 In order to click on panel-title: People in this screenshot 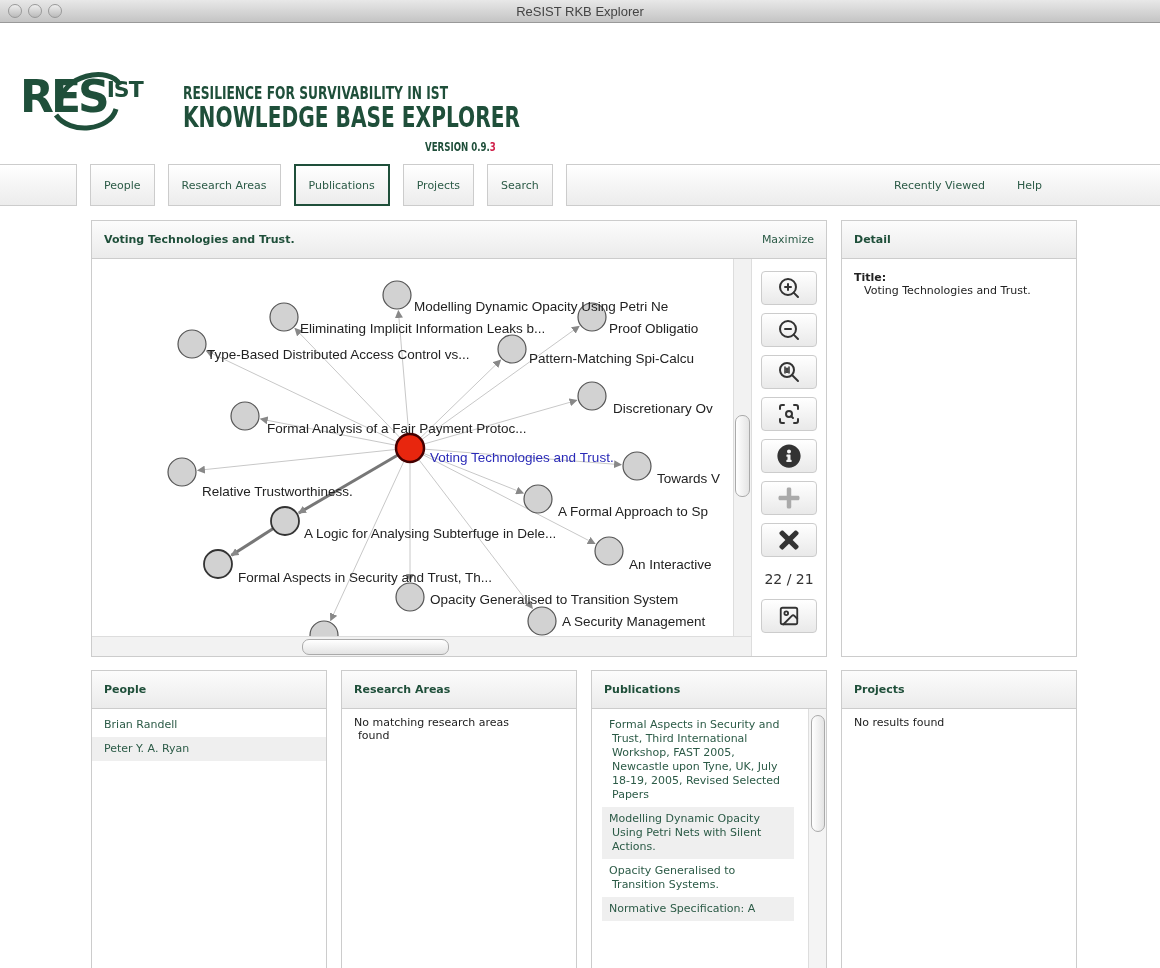, I will do `click(125, 689)`.